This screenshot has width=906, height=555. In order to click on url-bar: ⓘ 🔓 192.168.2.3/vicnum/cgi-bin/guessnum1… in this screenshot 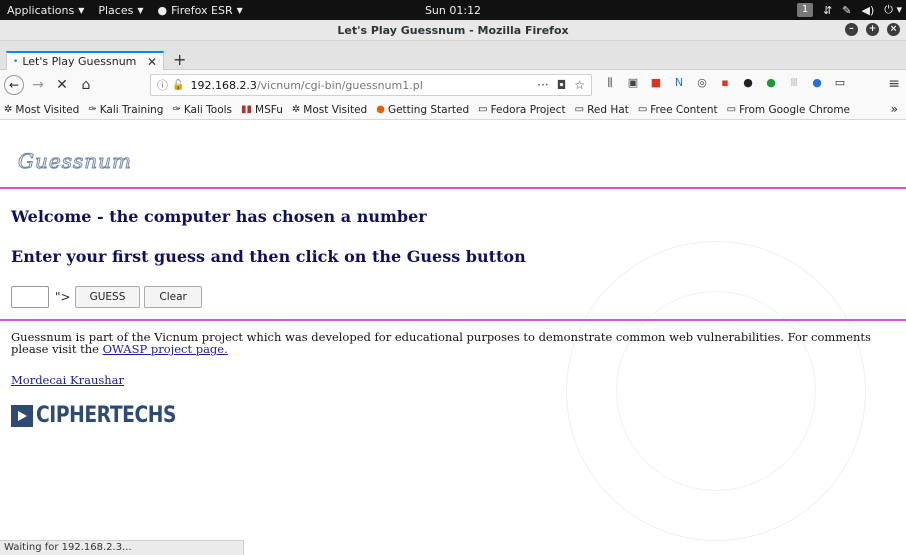, I will do `click(371, 85)`.